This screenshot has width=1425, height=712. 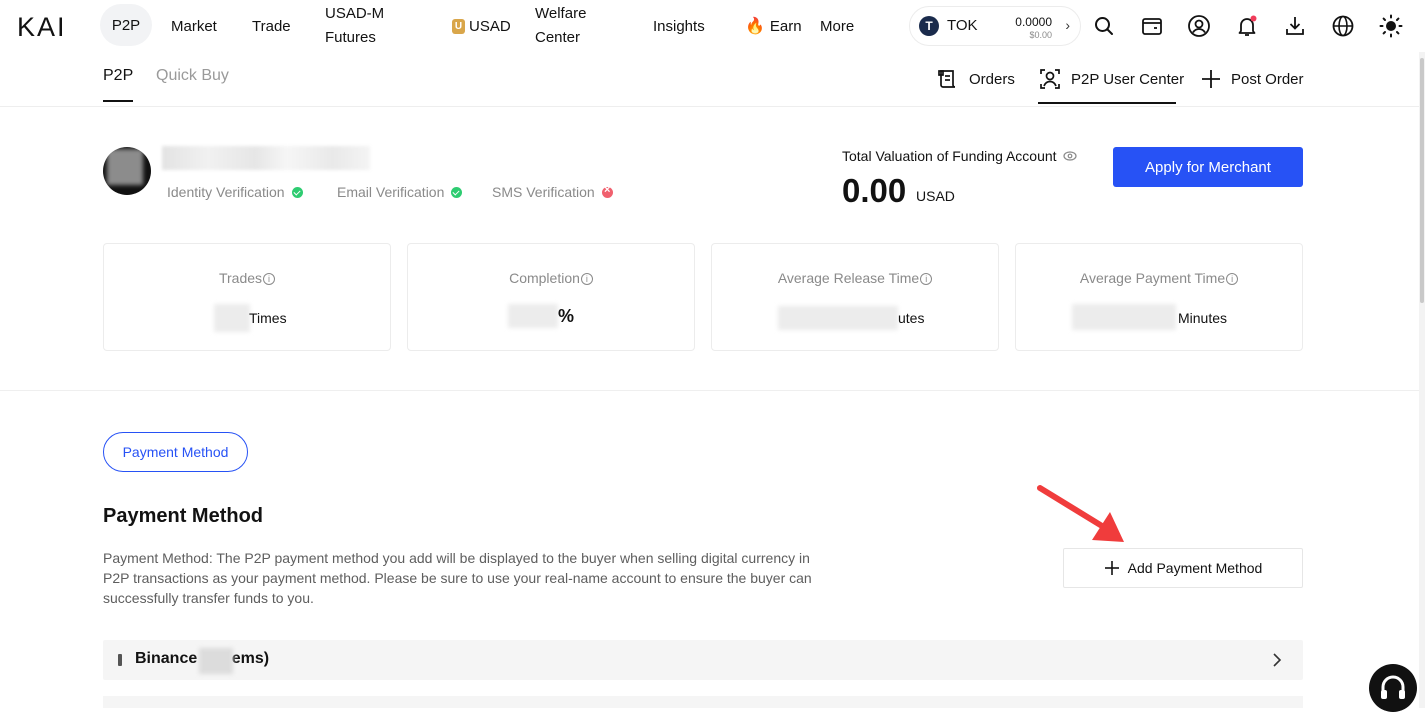 I want to click on headset-icon, so click(x=1393, y=687).